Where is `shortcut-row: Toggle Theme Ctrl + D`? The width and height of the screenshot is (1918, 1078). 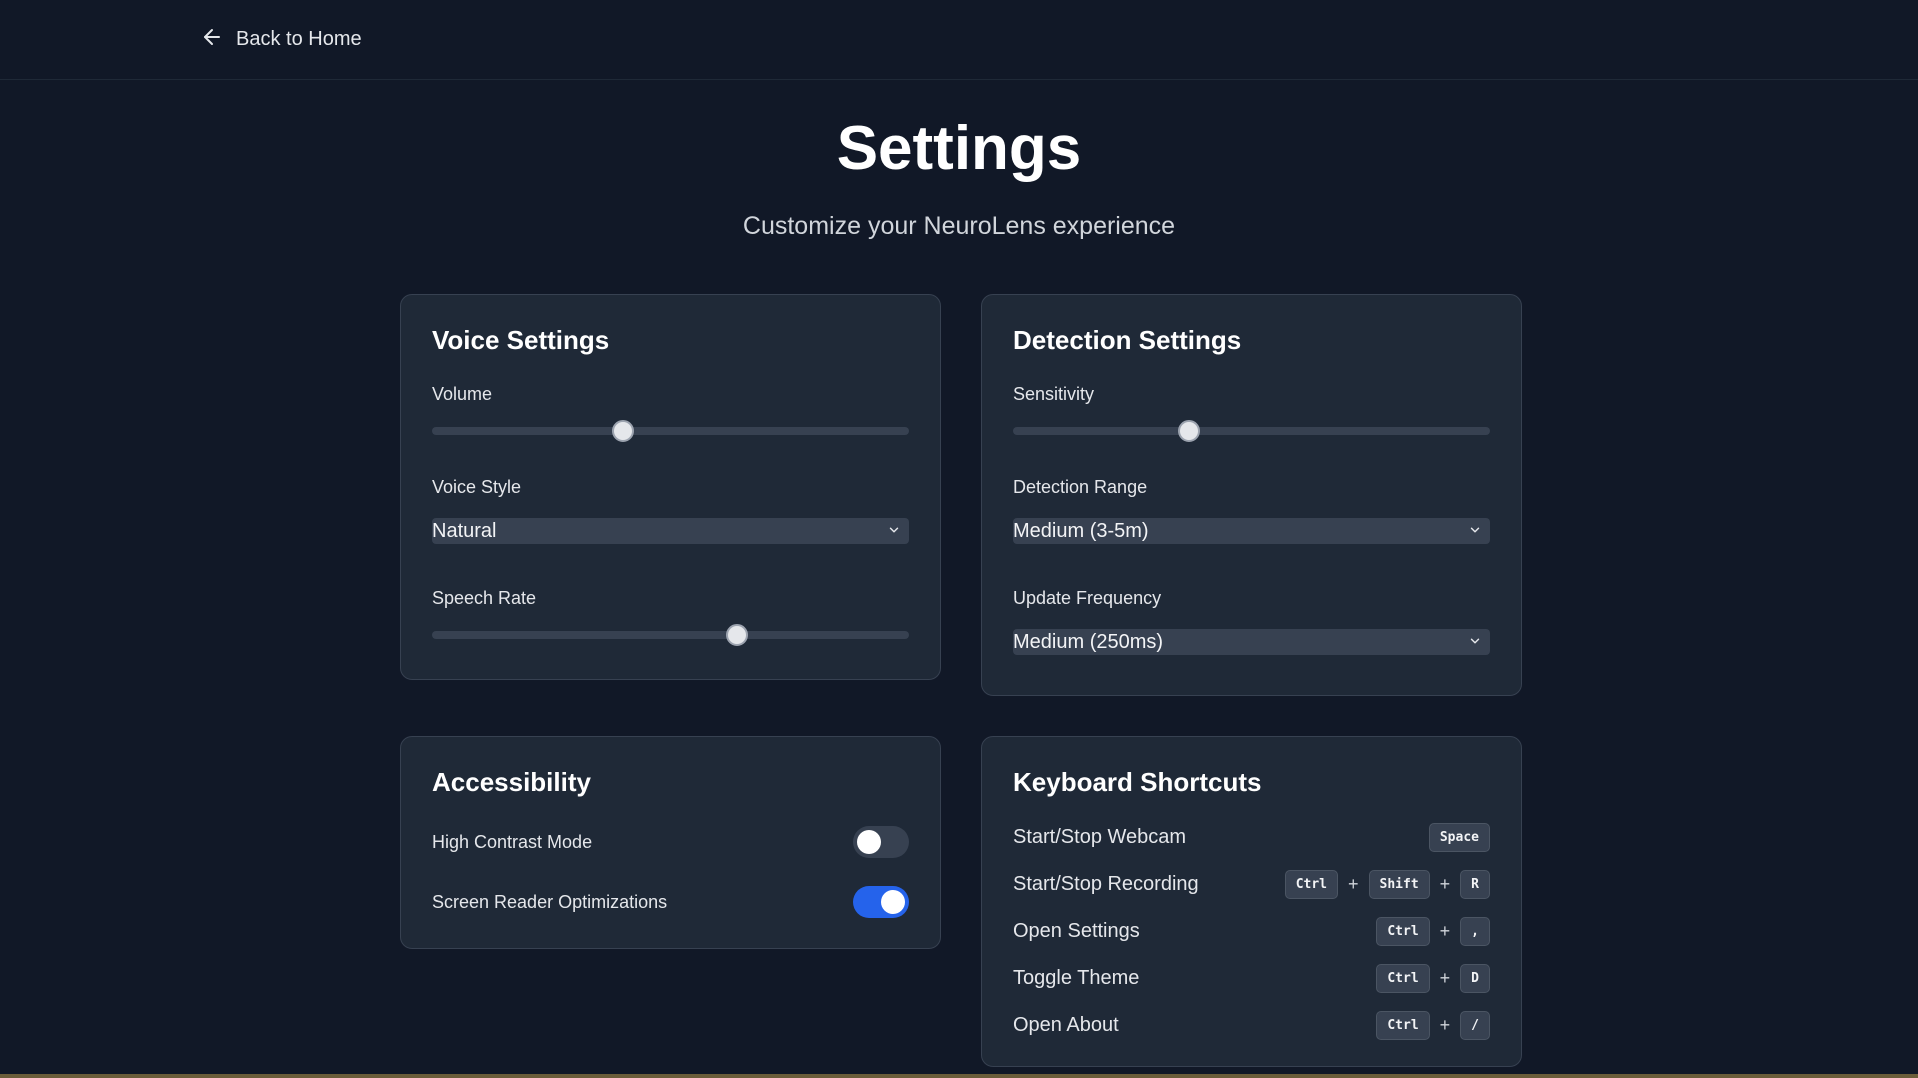
shortcut-row: Toggle Theme Ctrl + D is located at coordinates (1251, 978).